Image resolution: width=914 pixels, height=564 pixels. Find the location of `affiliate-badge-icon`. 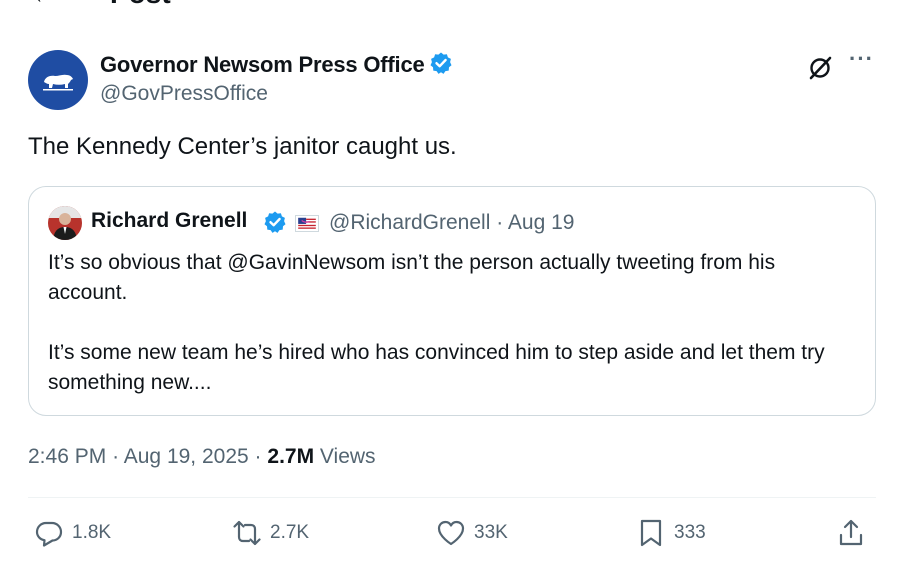

affiliate-badge-icon is located at coordinates (307, 223).